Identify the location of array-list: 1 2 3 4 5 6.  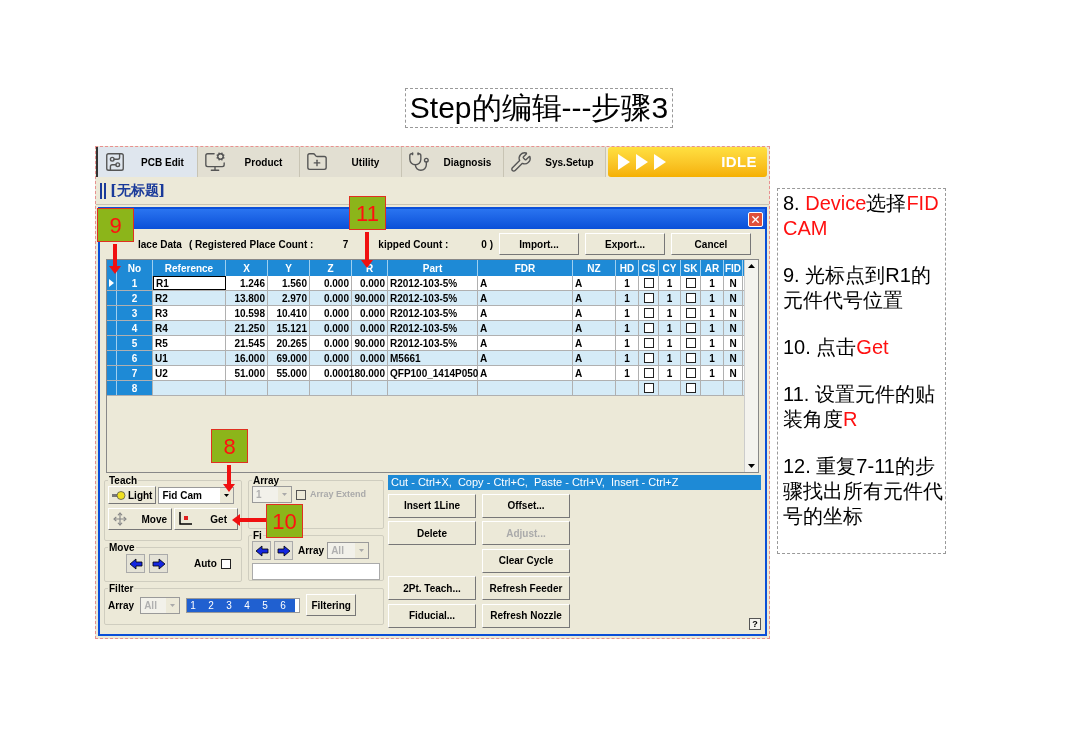
(243, 605).